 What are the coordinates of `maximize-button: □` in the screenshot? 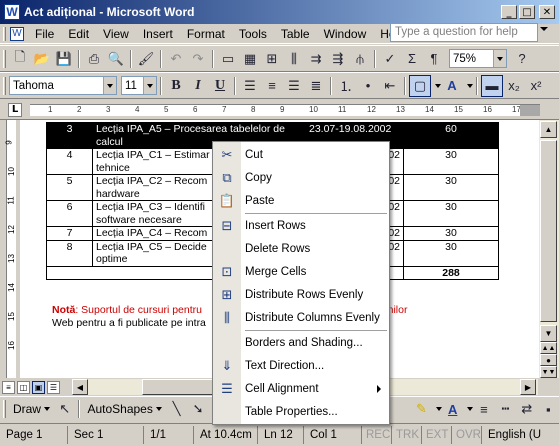 It's located at (527, 12).